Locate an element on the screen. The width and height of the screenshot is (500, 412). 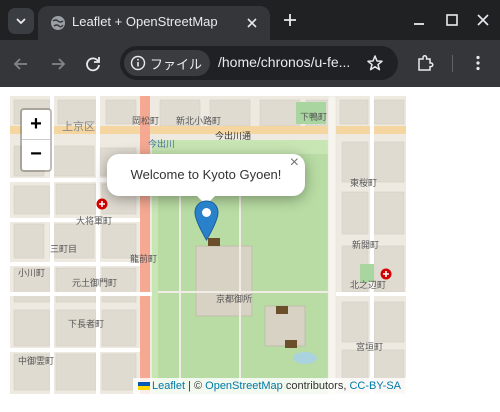
tab-search-button is located at coordinates (21, 21).